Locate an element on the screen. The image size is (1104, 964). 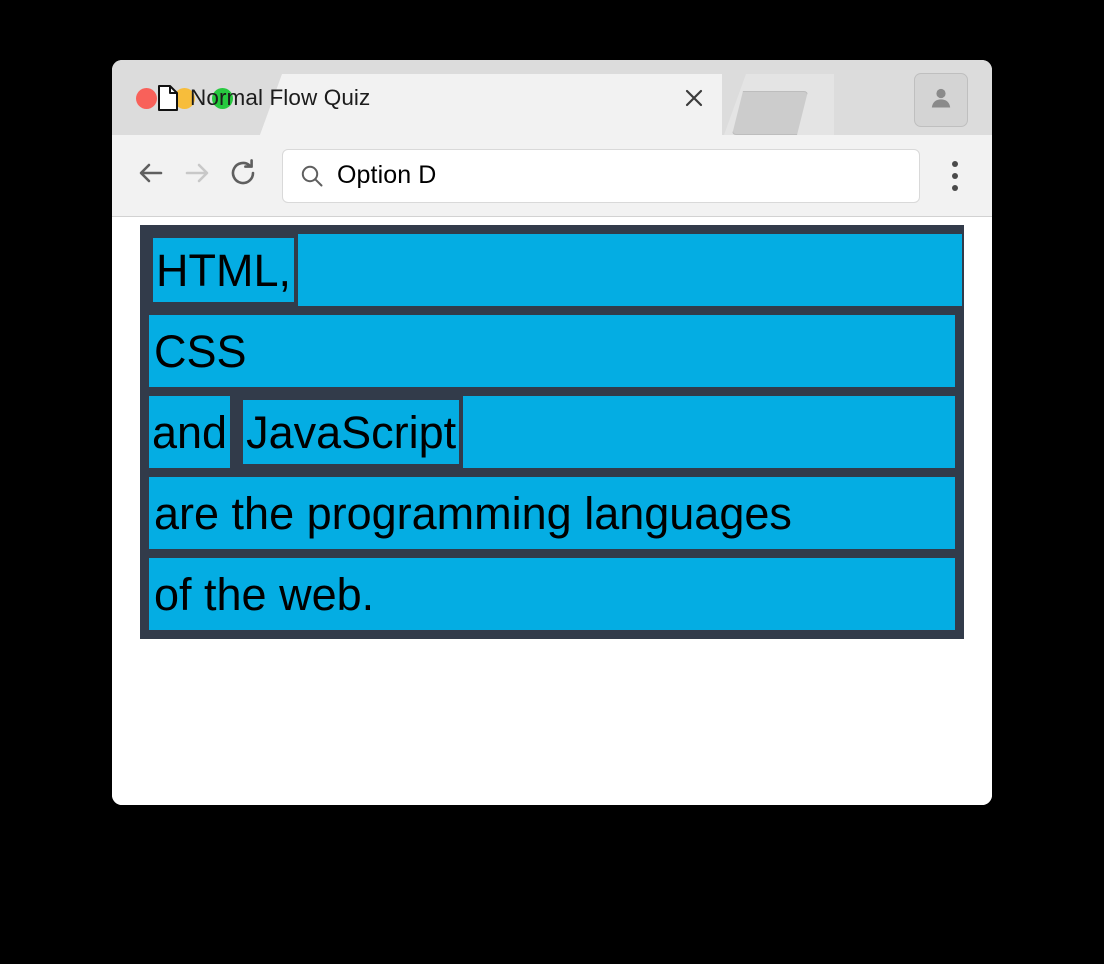
arrow-left-icon is located at coordinates (151, 175).